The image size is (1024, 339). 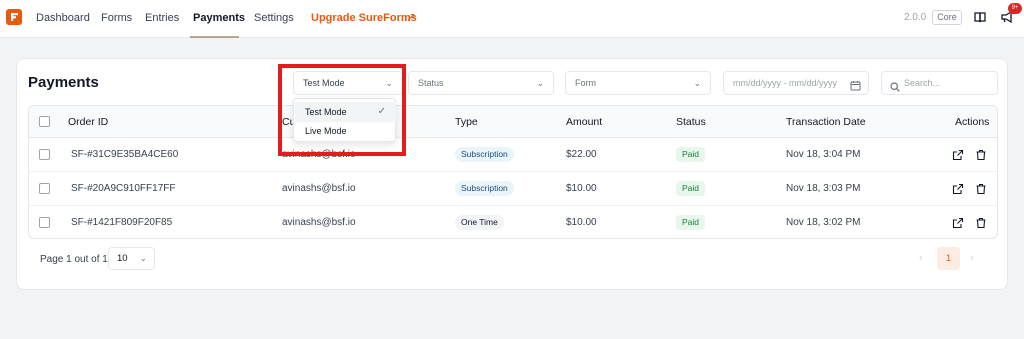 I want to click on transaction-date: Nov 18, 3:03 PM, so click(x=823, y=188).